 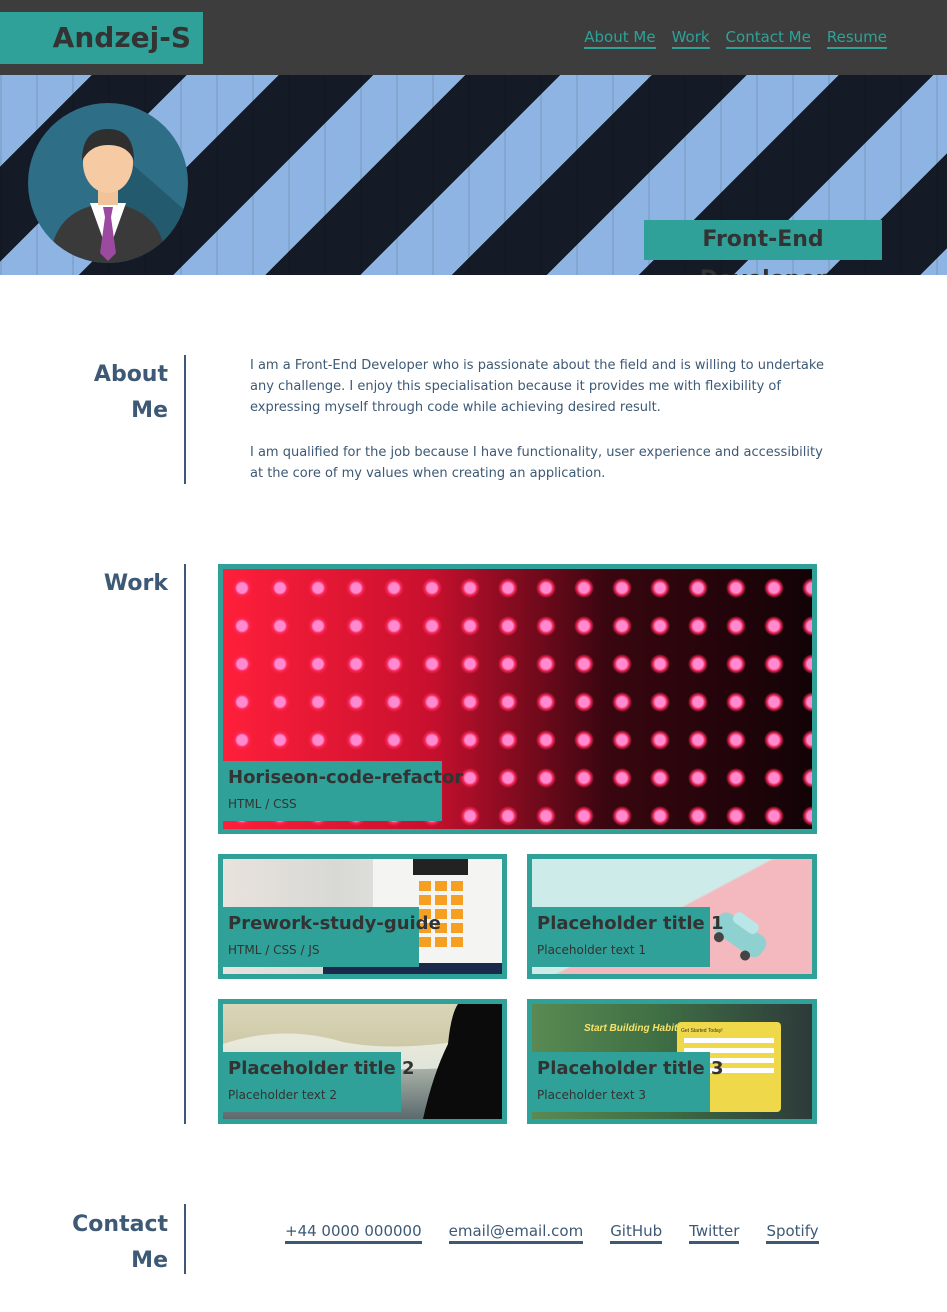 What do you see at coordinates (592, 950) in the screenshot?
I see `project-subtitle: Placeholder text 1` at bounding box center [592, 950].